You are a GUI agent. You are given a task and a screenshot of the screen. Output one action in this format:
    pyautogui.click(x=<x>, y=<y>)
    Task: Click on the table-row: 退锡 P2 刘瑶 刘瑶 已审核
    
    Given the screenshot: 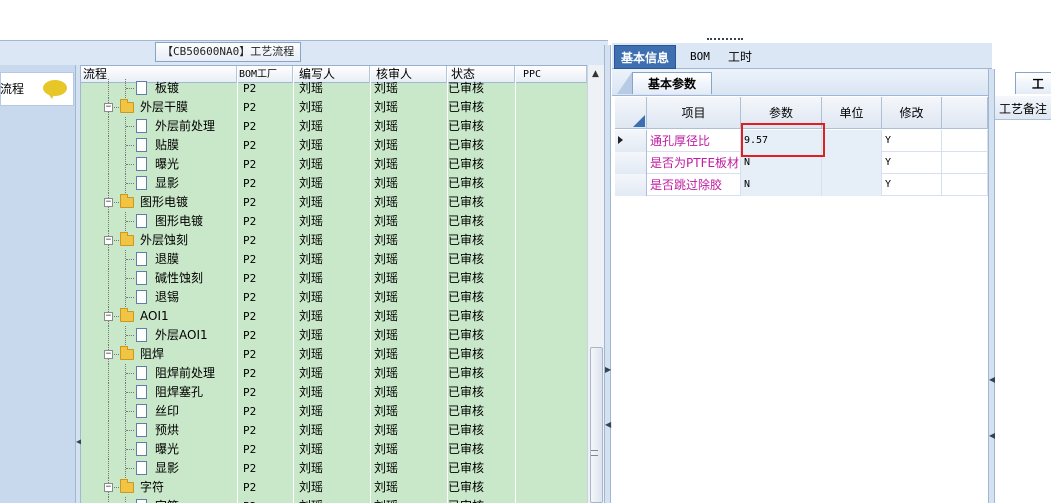 What is the action you would take?
    pyautogui.click(x=334, y=297)
    